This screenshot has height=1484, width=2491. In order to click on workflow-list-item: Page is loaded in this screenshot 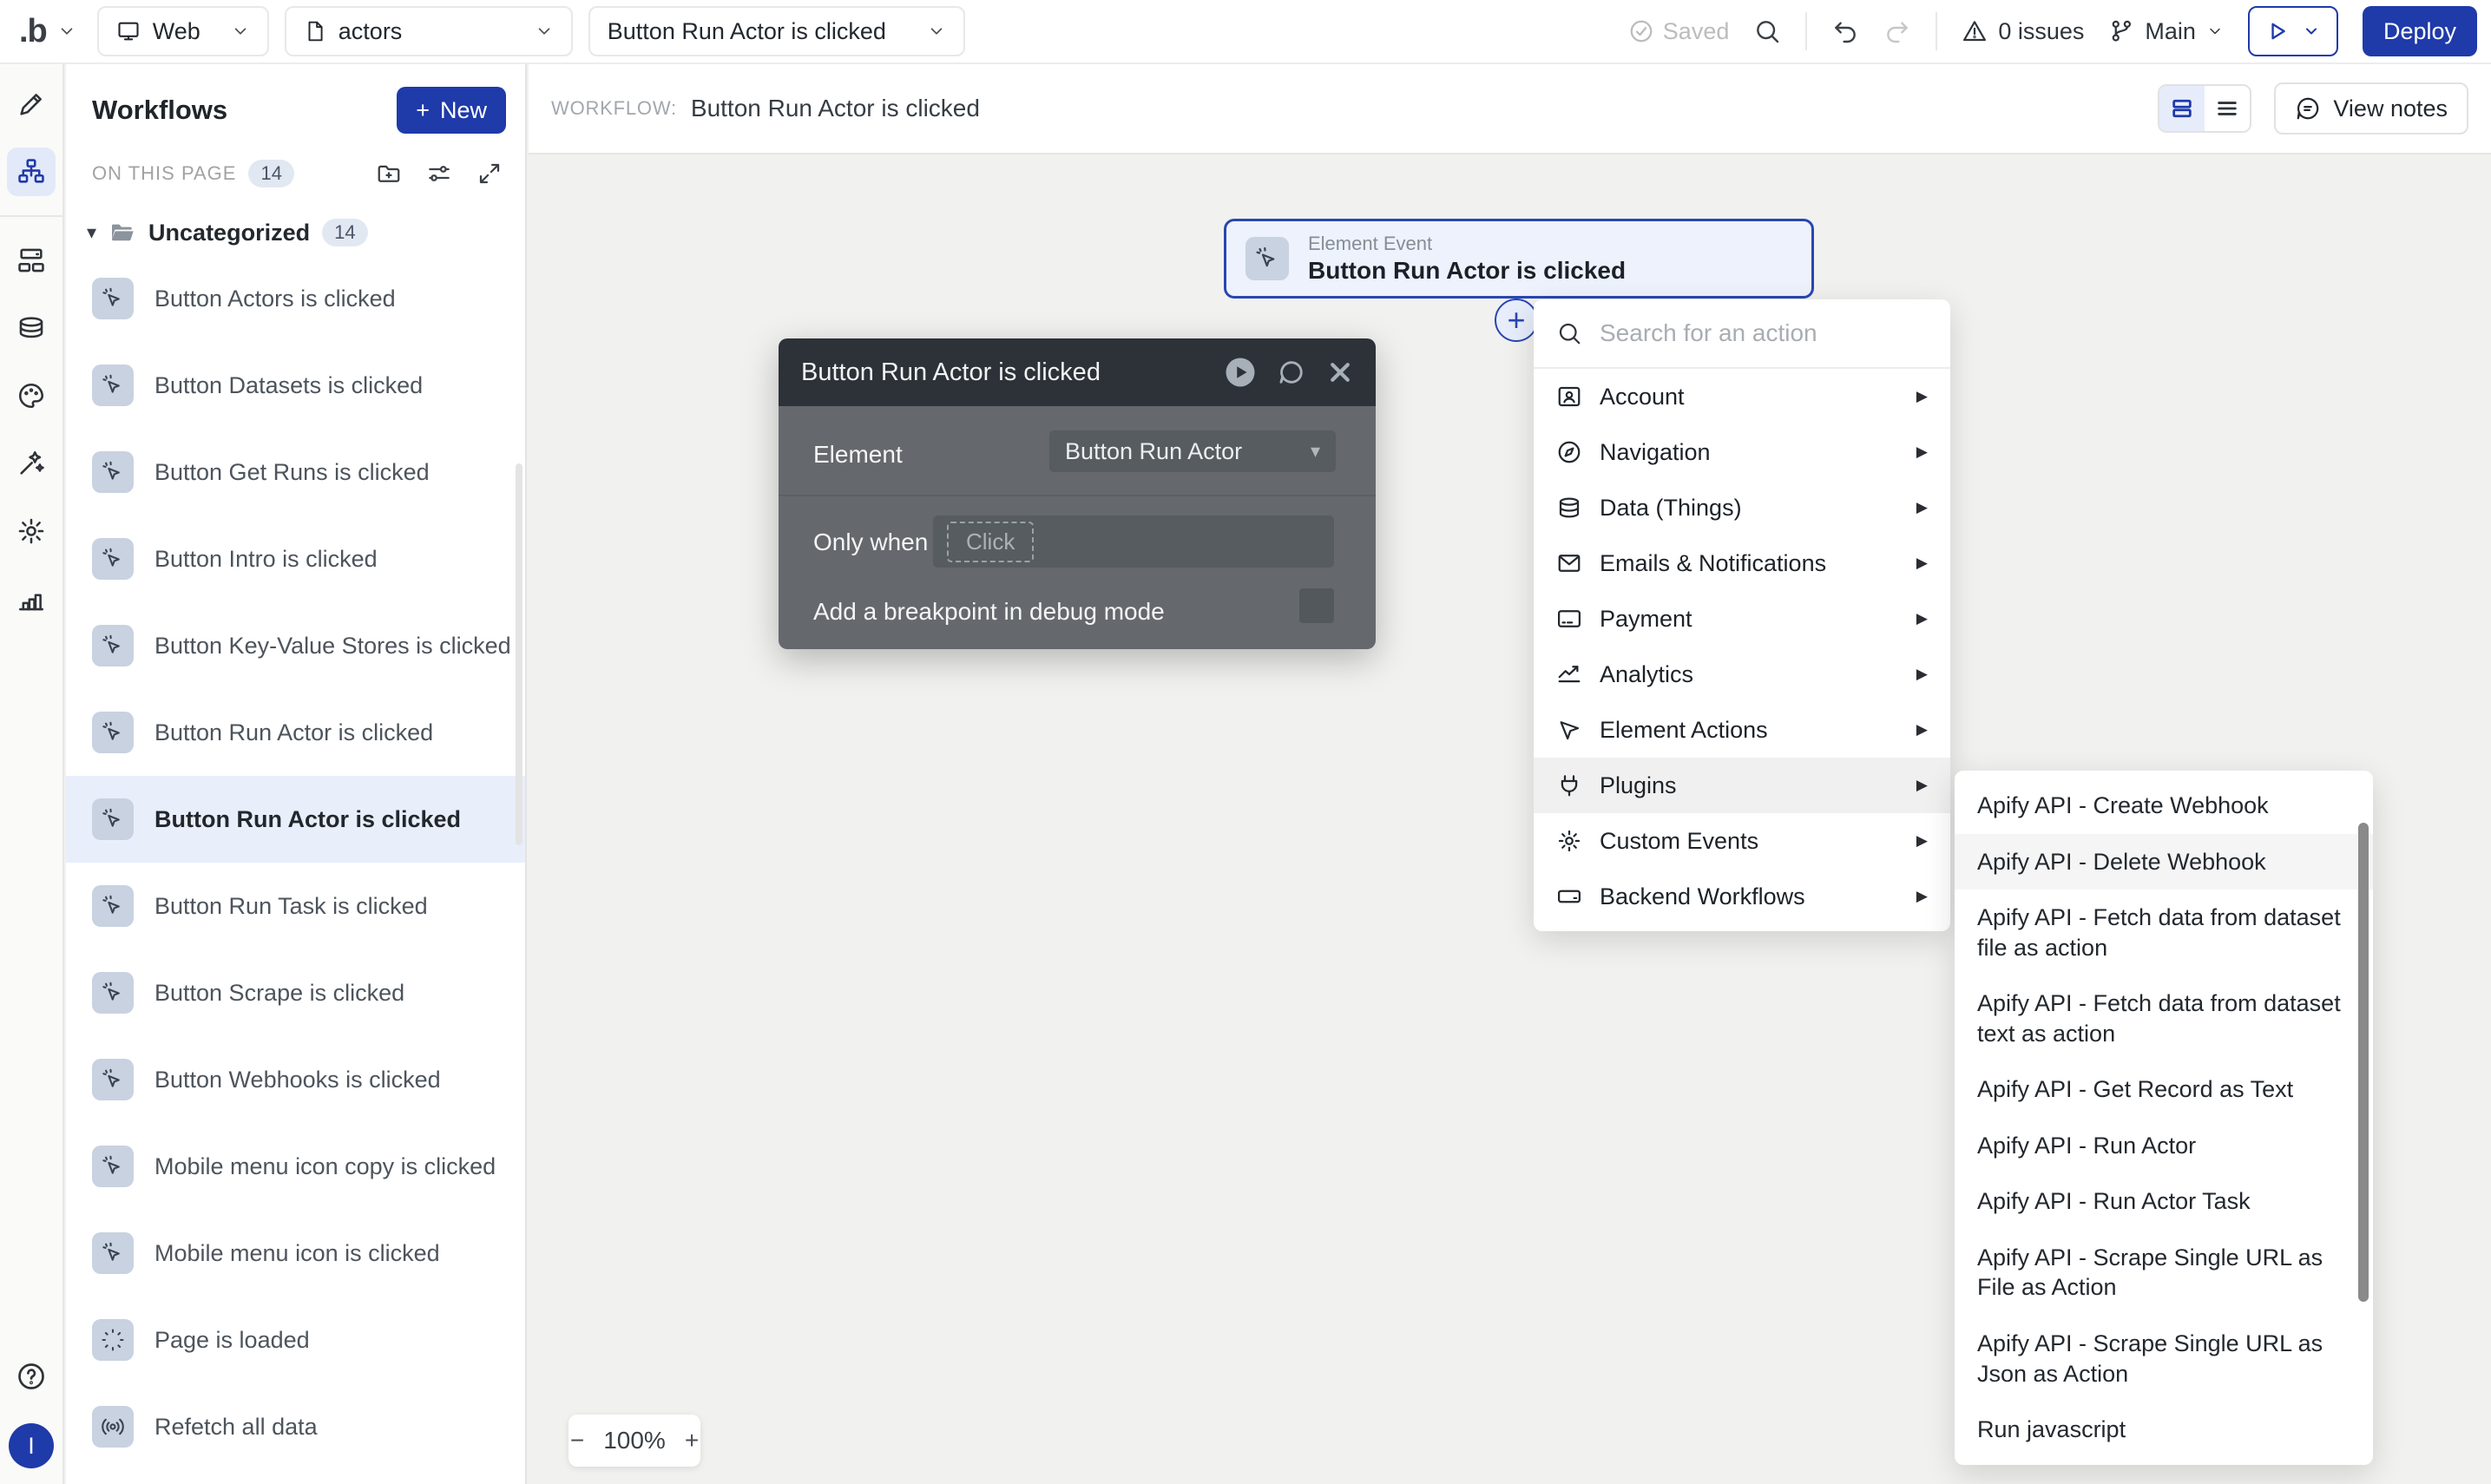, I will do `click(295, 1340)`.